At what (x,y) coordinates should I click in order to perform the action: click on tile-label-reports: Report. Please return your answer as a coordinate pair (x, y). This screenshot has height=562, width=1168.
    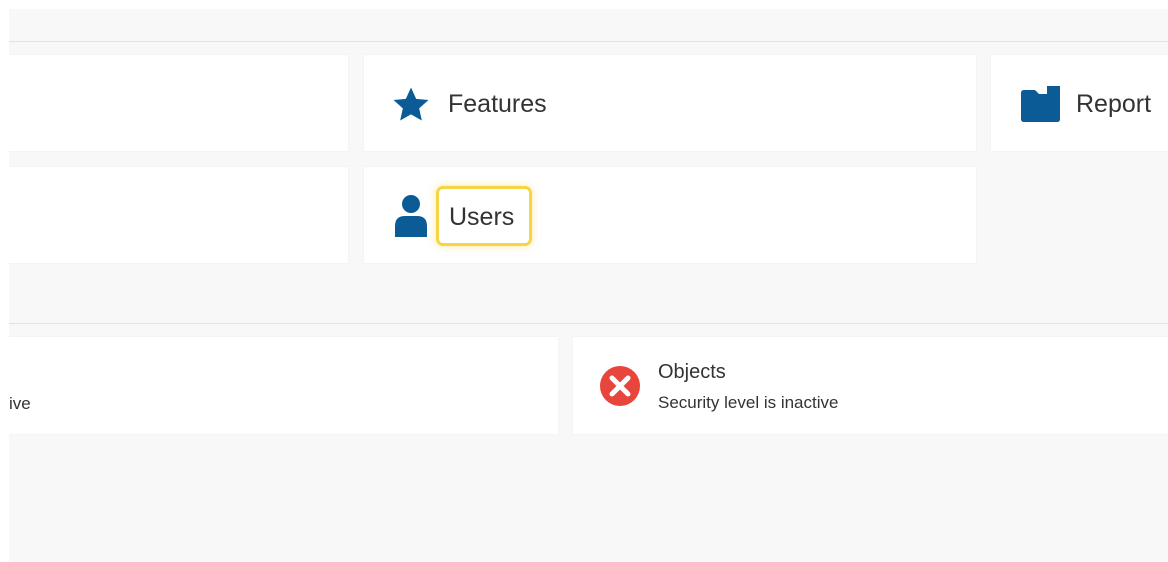
    Looking at the image, I should click on (1114, 104).